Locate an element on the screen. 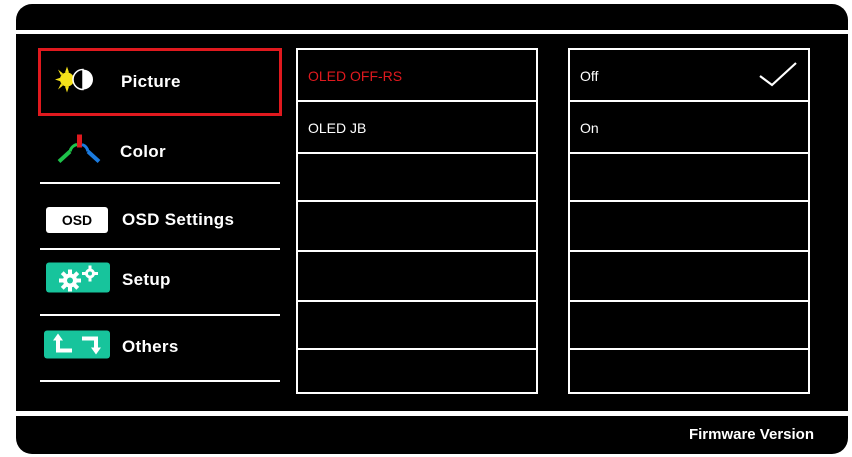 This screenshot has width=852, height=457. menu-item-setup: Setup is located at coordinates (159, 280).